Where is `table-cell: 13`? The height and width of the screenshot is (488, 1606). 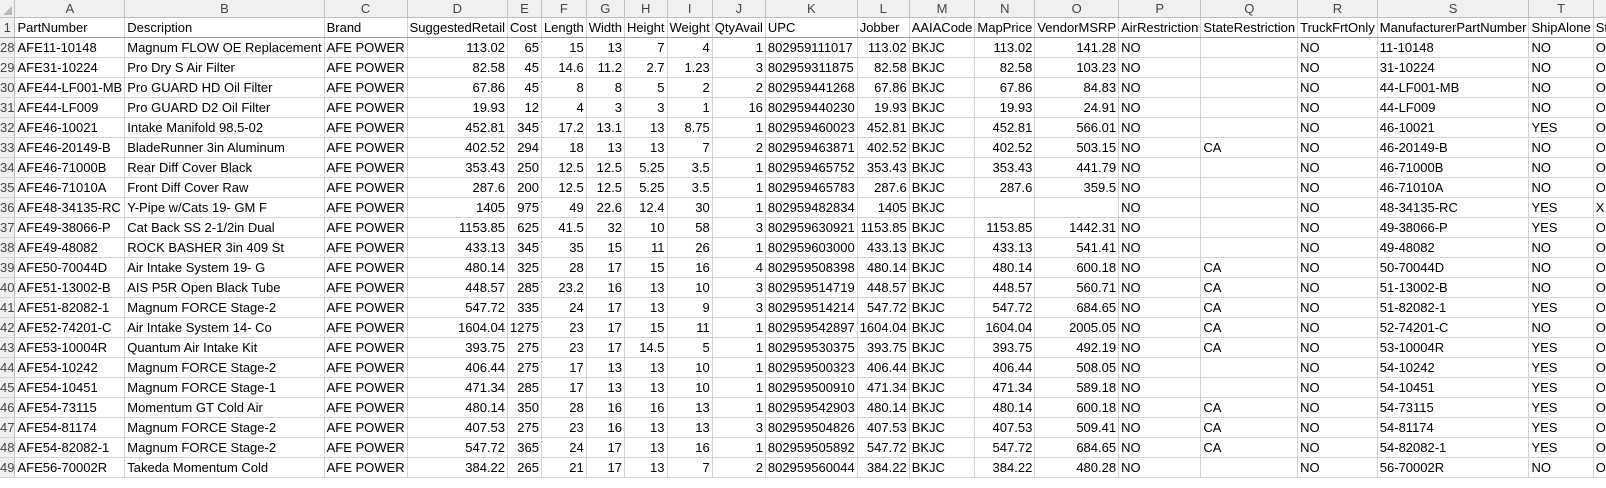 table-cell: 13 is located at coordinates (646, 387).